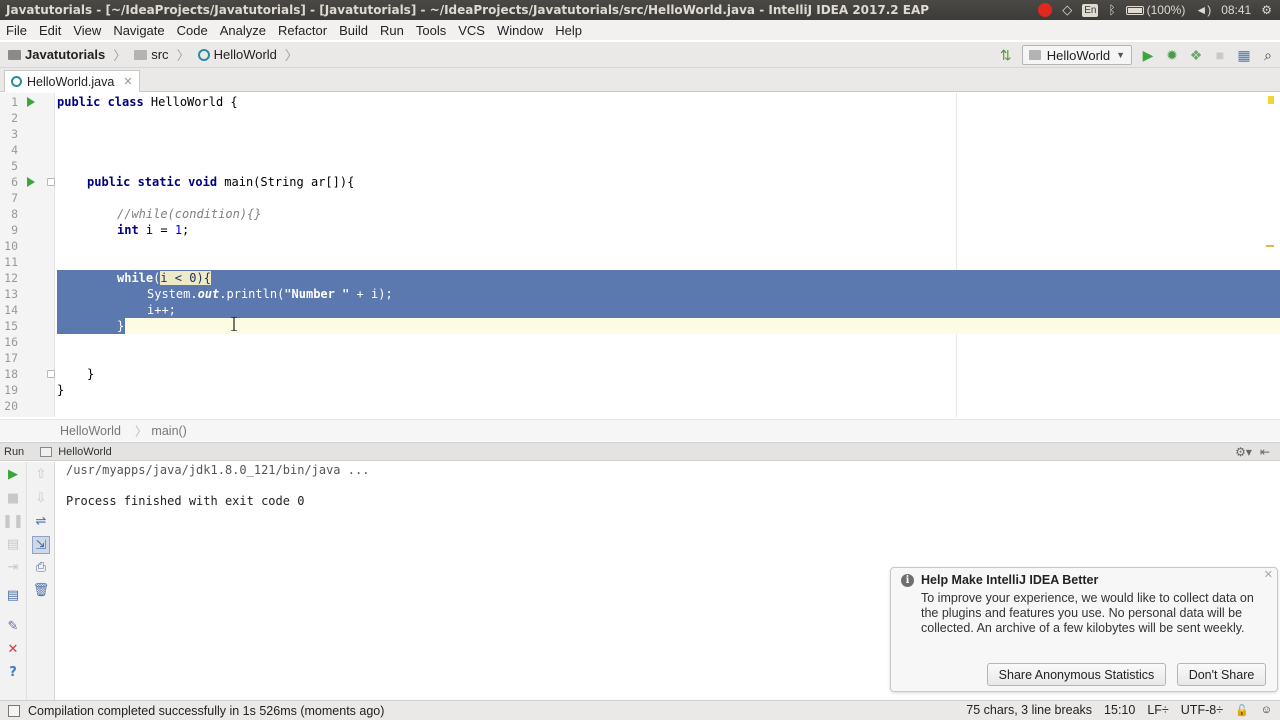 The width and height of the screenshot is (1280, 720). I want to click on pin-icon: ✎, so click(13, 626).